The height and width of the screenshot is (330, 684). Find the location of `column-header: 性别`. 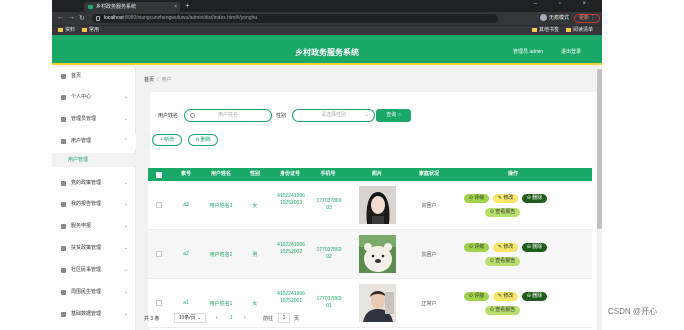

column-header: 性别 is located at coordinates (255, 174).